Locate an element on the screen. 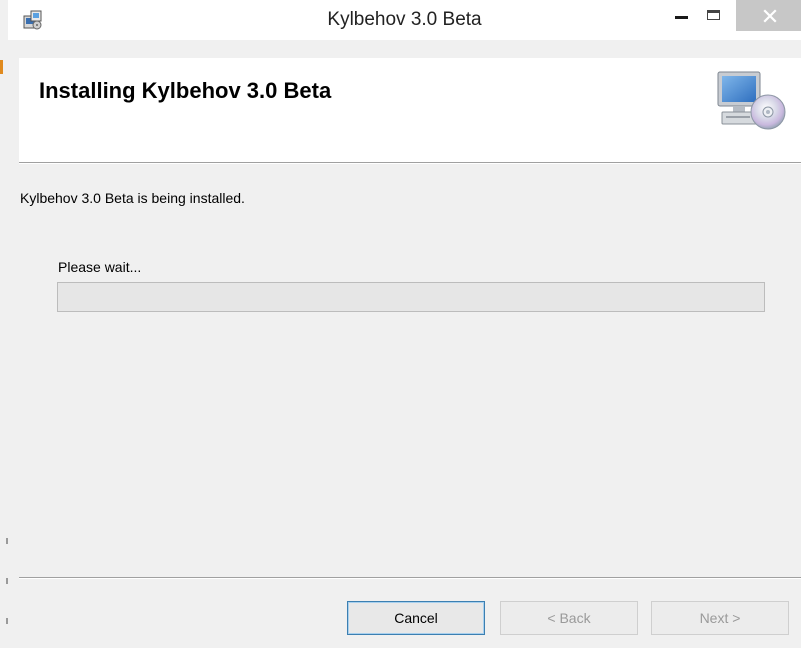 The image size is (801, 648). maximize-icon is located at coordinates (713, 15).